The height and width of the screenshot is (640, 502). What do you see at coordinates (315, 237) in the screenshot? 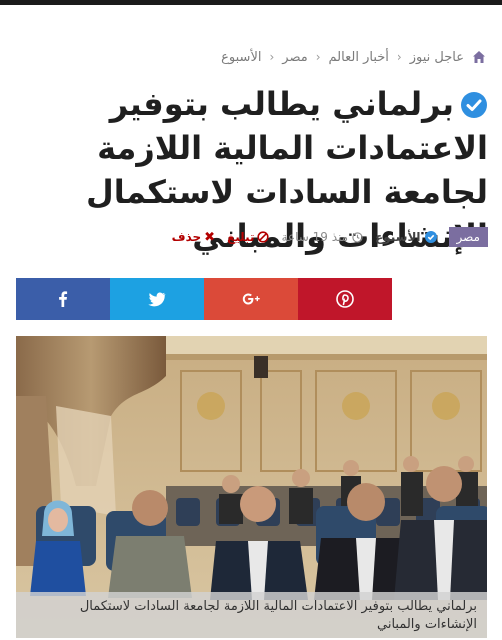
I see `publish-time-text: منذ 19 ساعة` at bounding box center [315, 237].